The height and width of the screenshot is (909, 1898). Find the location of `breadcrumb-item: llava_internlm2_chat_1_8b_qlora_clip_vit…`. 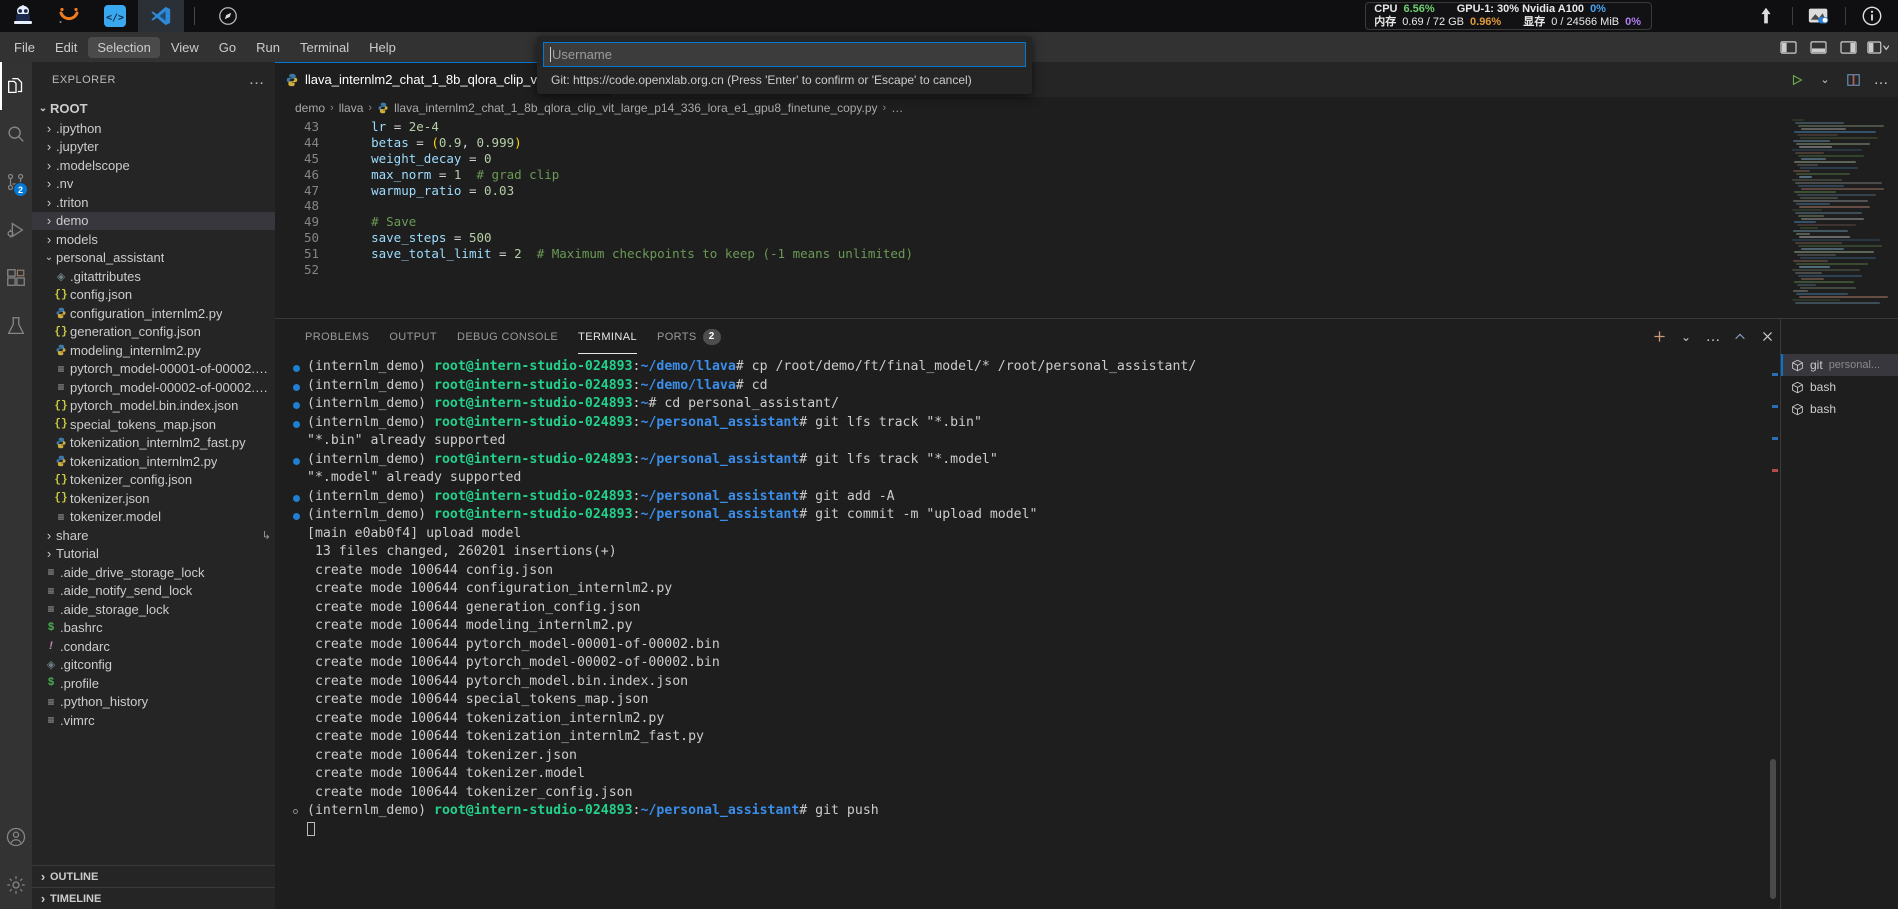

breadcrumb-item: llava_internlm2_chat_1_8b_qlora_clip_vit… is located at coordinates (635, 108).